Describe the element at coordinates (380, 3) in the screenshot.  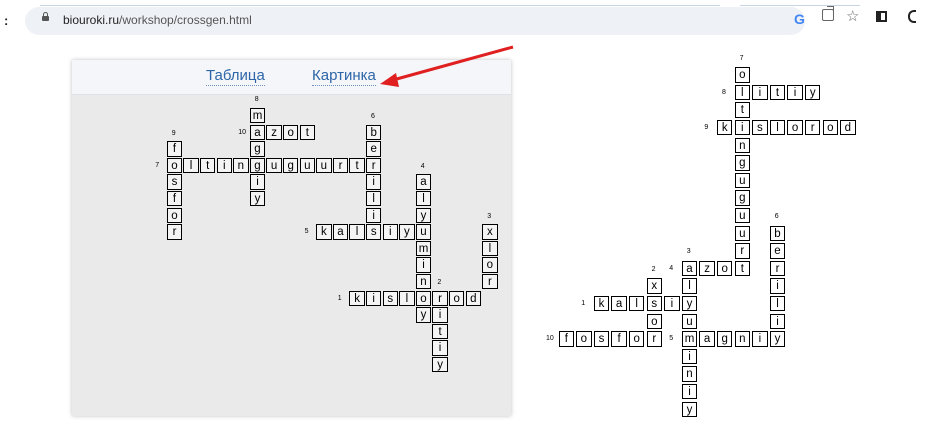
I see `tab-strip-edge` at that location.